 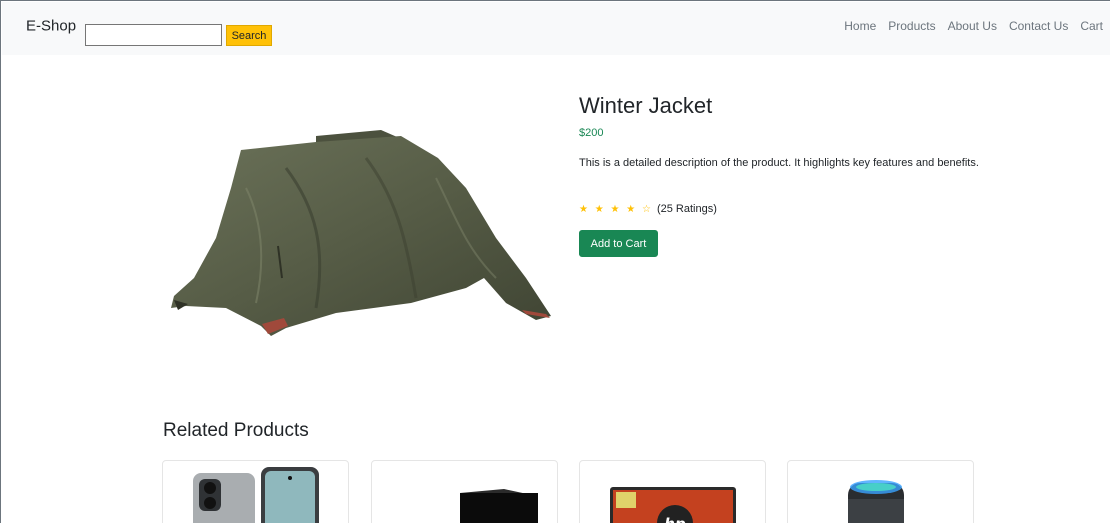 What do you see at coordinates (616, 209) in the screenshot?
I see `rating-stars: ★ ★ ★ ★ ☆` at bounding box center [616, 209].